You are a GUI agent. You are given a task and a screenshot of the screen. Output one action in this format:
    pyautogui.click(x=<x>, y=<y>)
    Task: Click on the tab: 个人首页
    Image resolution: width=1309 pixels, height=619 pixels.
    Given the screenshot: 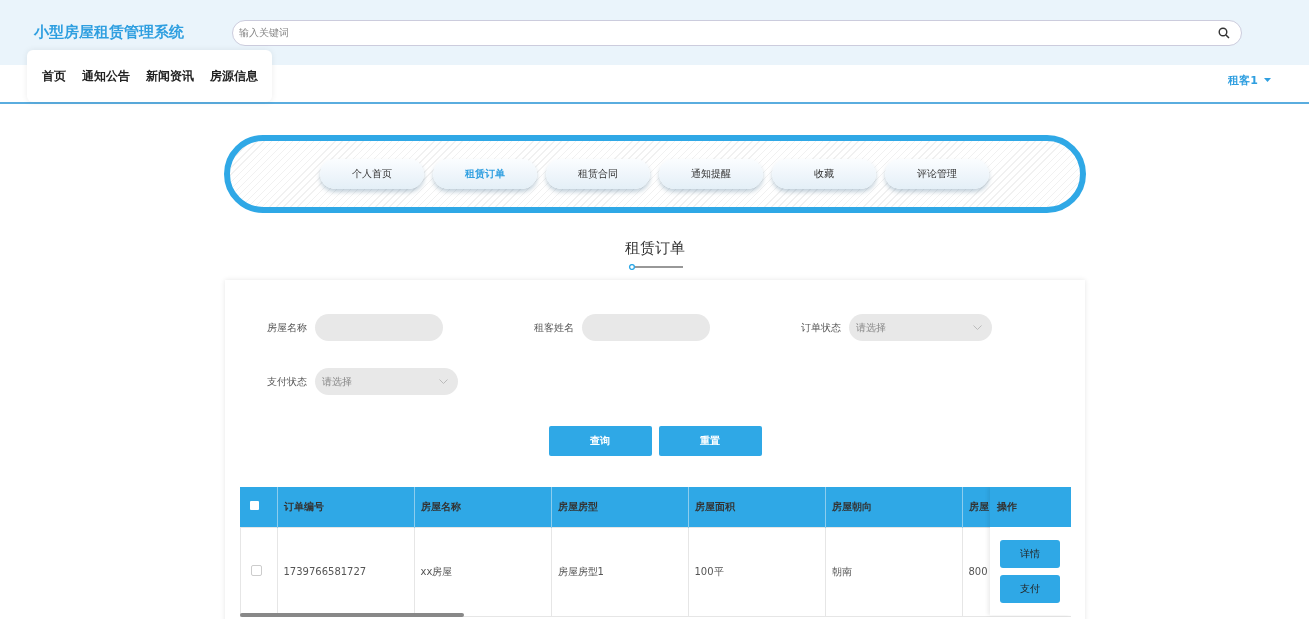 What is the action you would take?
    pyautogui.click(x=372, y=174)
    